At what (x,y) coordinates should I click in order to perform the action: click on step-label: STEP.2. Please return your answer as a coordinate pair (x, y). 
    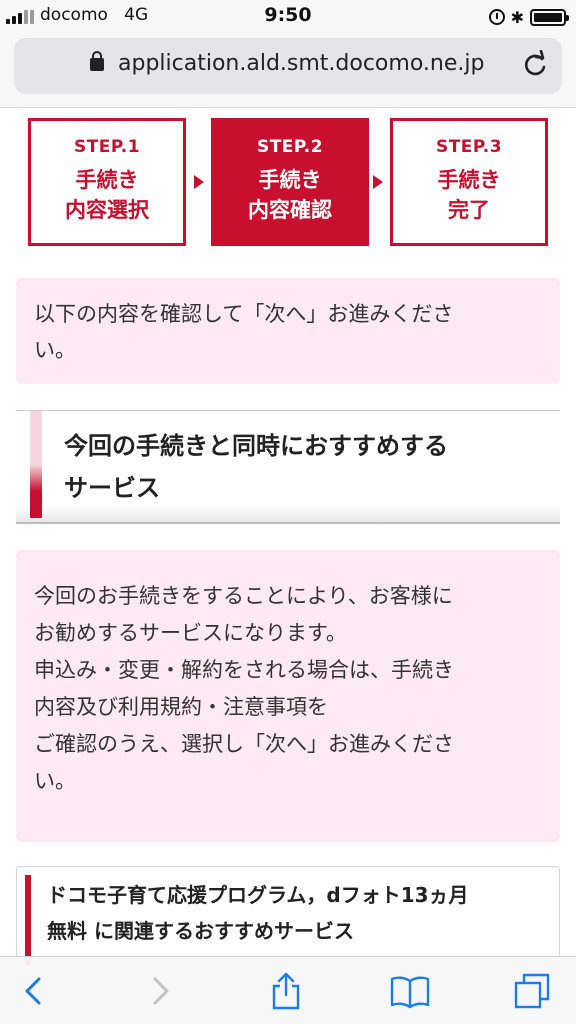
    Looking at the image, I should click on (290, 147).